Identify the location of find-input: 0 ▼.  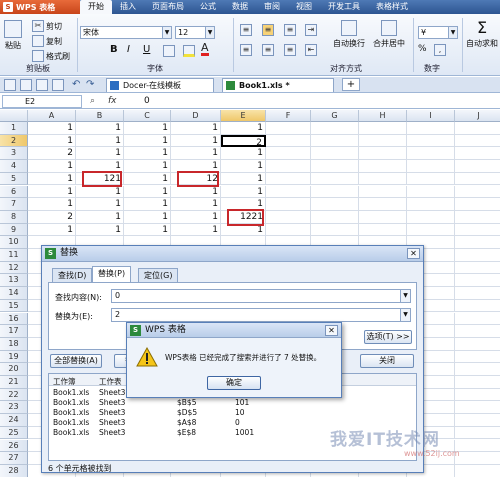
(261, 296).